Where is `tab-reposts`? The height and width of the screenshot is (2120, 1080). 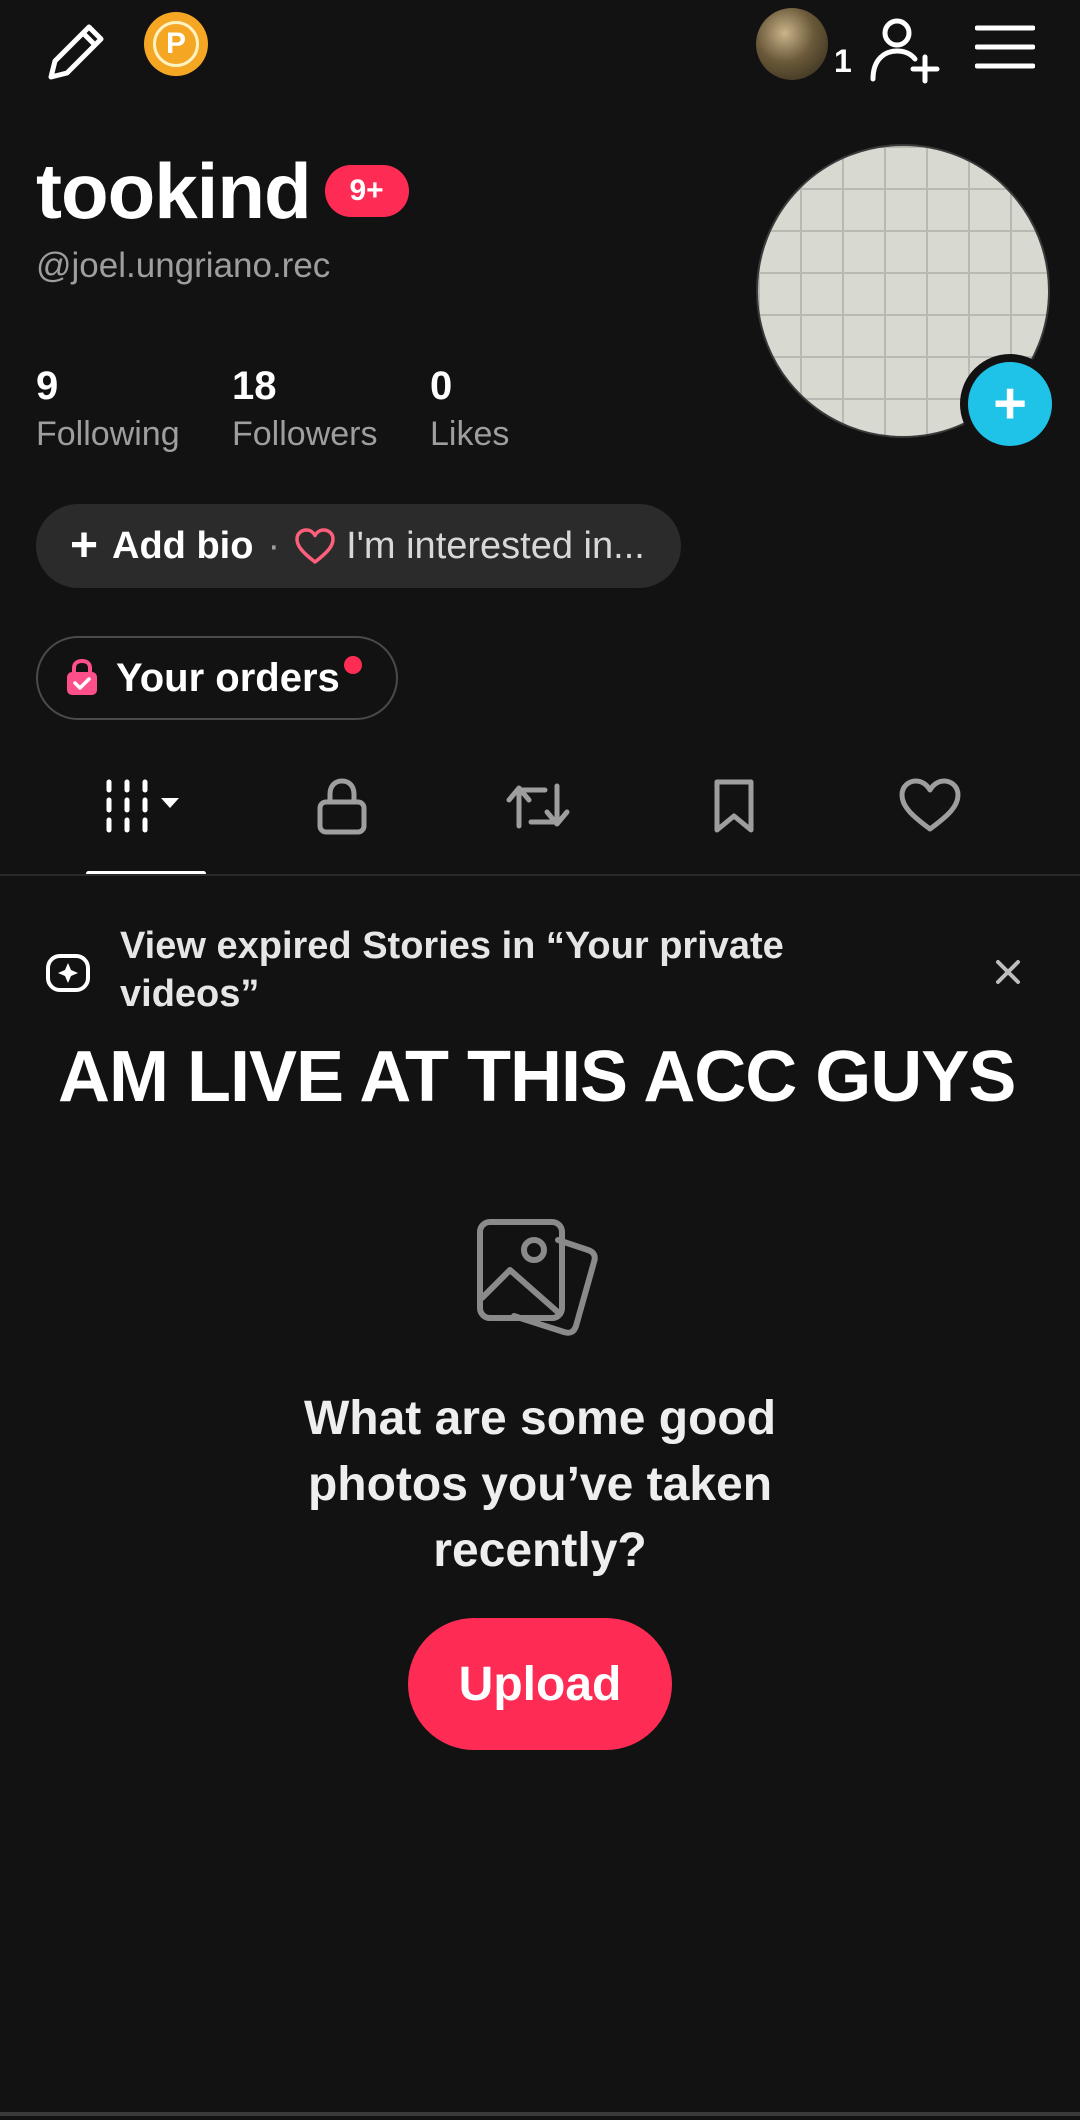 tab-reposts is located at coordinates (538, 806).